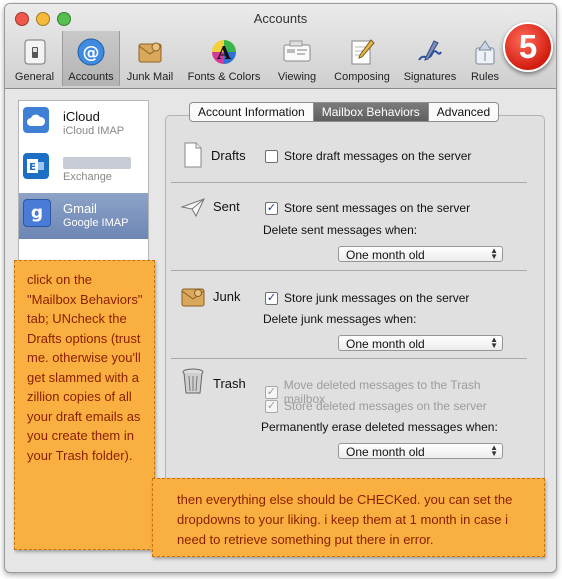 The height and width of the screenshot is (579, 562). Describe the element at coordinates (271, 406) in the screenshot. I see `store-deleted-checkbox-box: ✓` at that location.